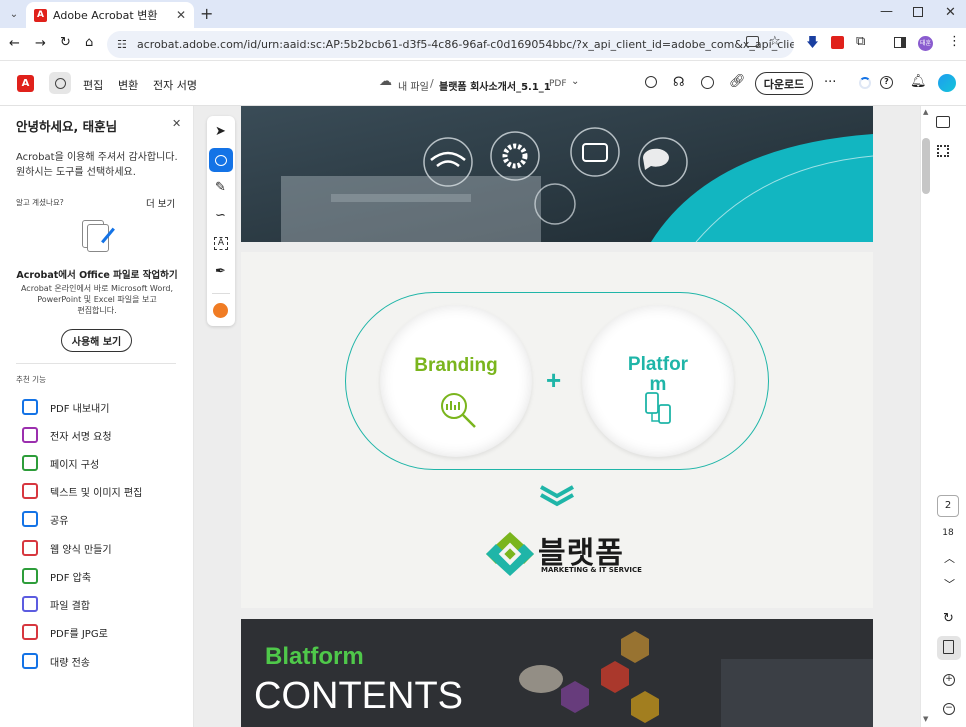 The image size is (966, 727). What do you see at coordinates (918, 81) in the screenshot?
I see `notifications-bell-icon: 🔔︎` at bounding box center [918, 81].